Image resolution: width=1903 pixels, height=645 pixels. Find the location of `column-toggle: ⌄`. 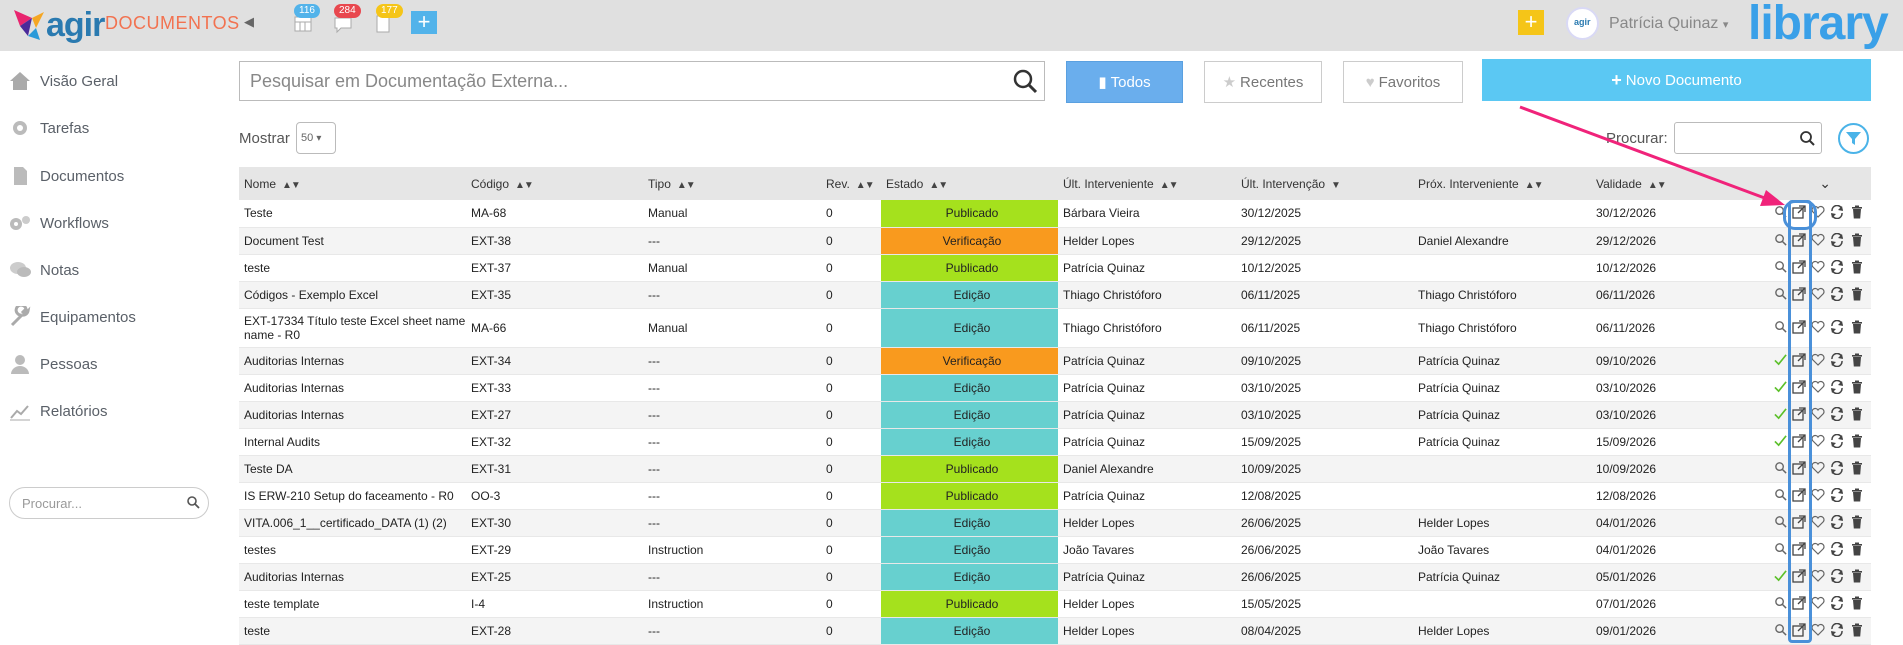

column-toggle: ⌄ is located at coordinates (1791, 183).